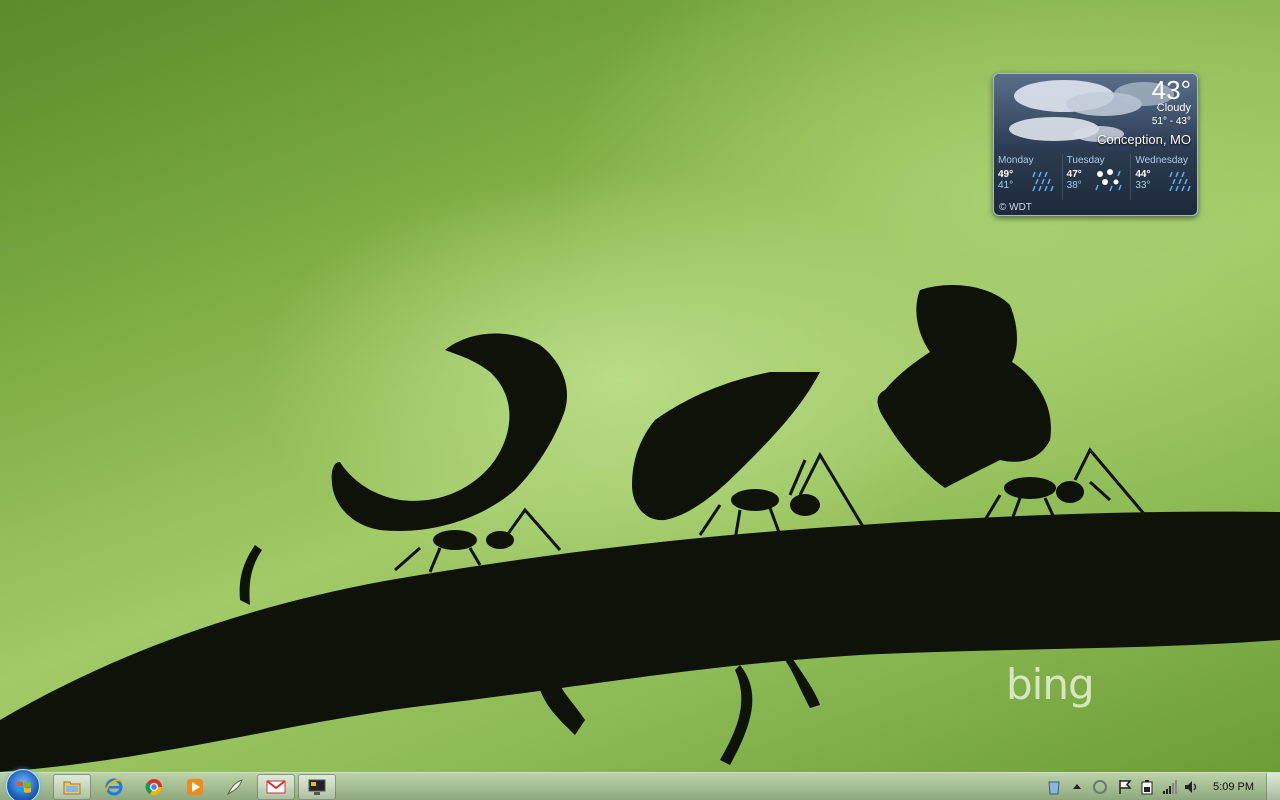 The width and height of the screenshot is (1280, 800). I want to click on windows-orb-icon, so click(24, 787).